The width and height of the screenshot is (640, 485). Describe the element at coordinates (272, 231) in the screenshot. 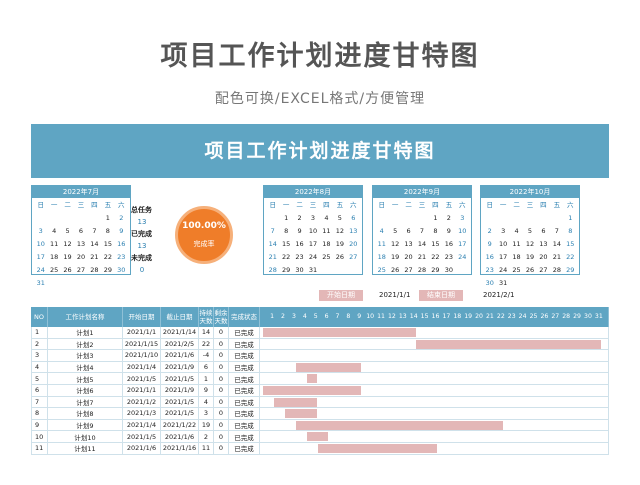

I see `calendar-day: 7` at that location.